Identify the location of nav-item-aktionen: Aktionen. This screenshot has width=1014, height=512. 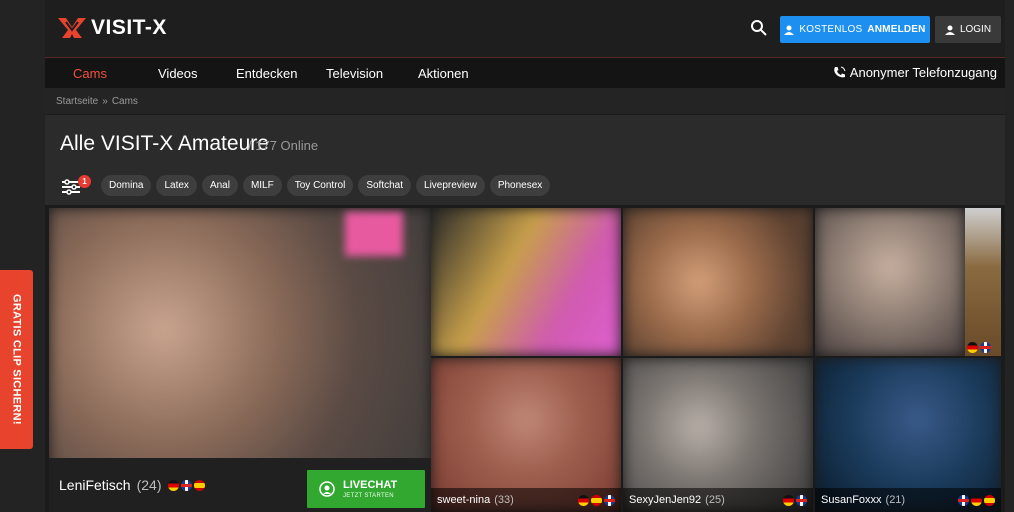
(443, 73).